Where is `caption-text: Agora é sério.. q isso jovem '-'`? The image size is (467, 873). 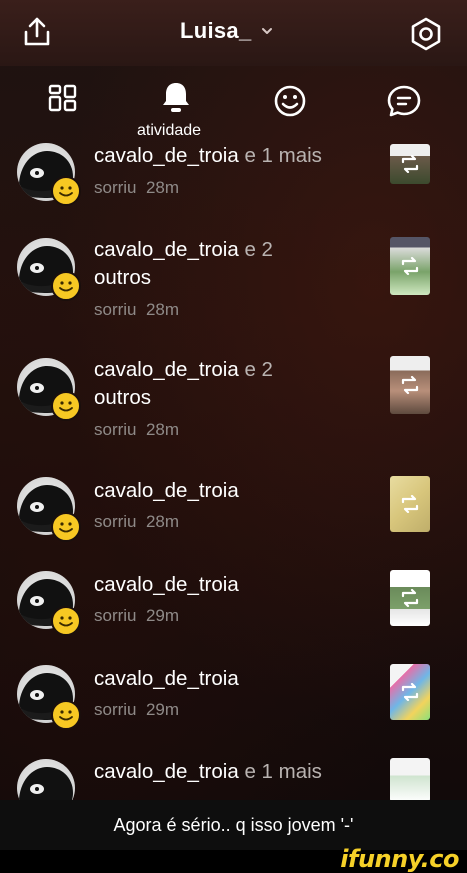 caption-text: Agora é sério.. q isso jovem '-' is located at coordinates (233, 824).